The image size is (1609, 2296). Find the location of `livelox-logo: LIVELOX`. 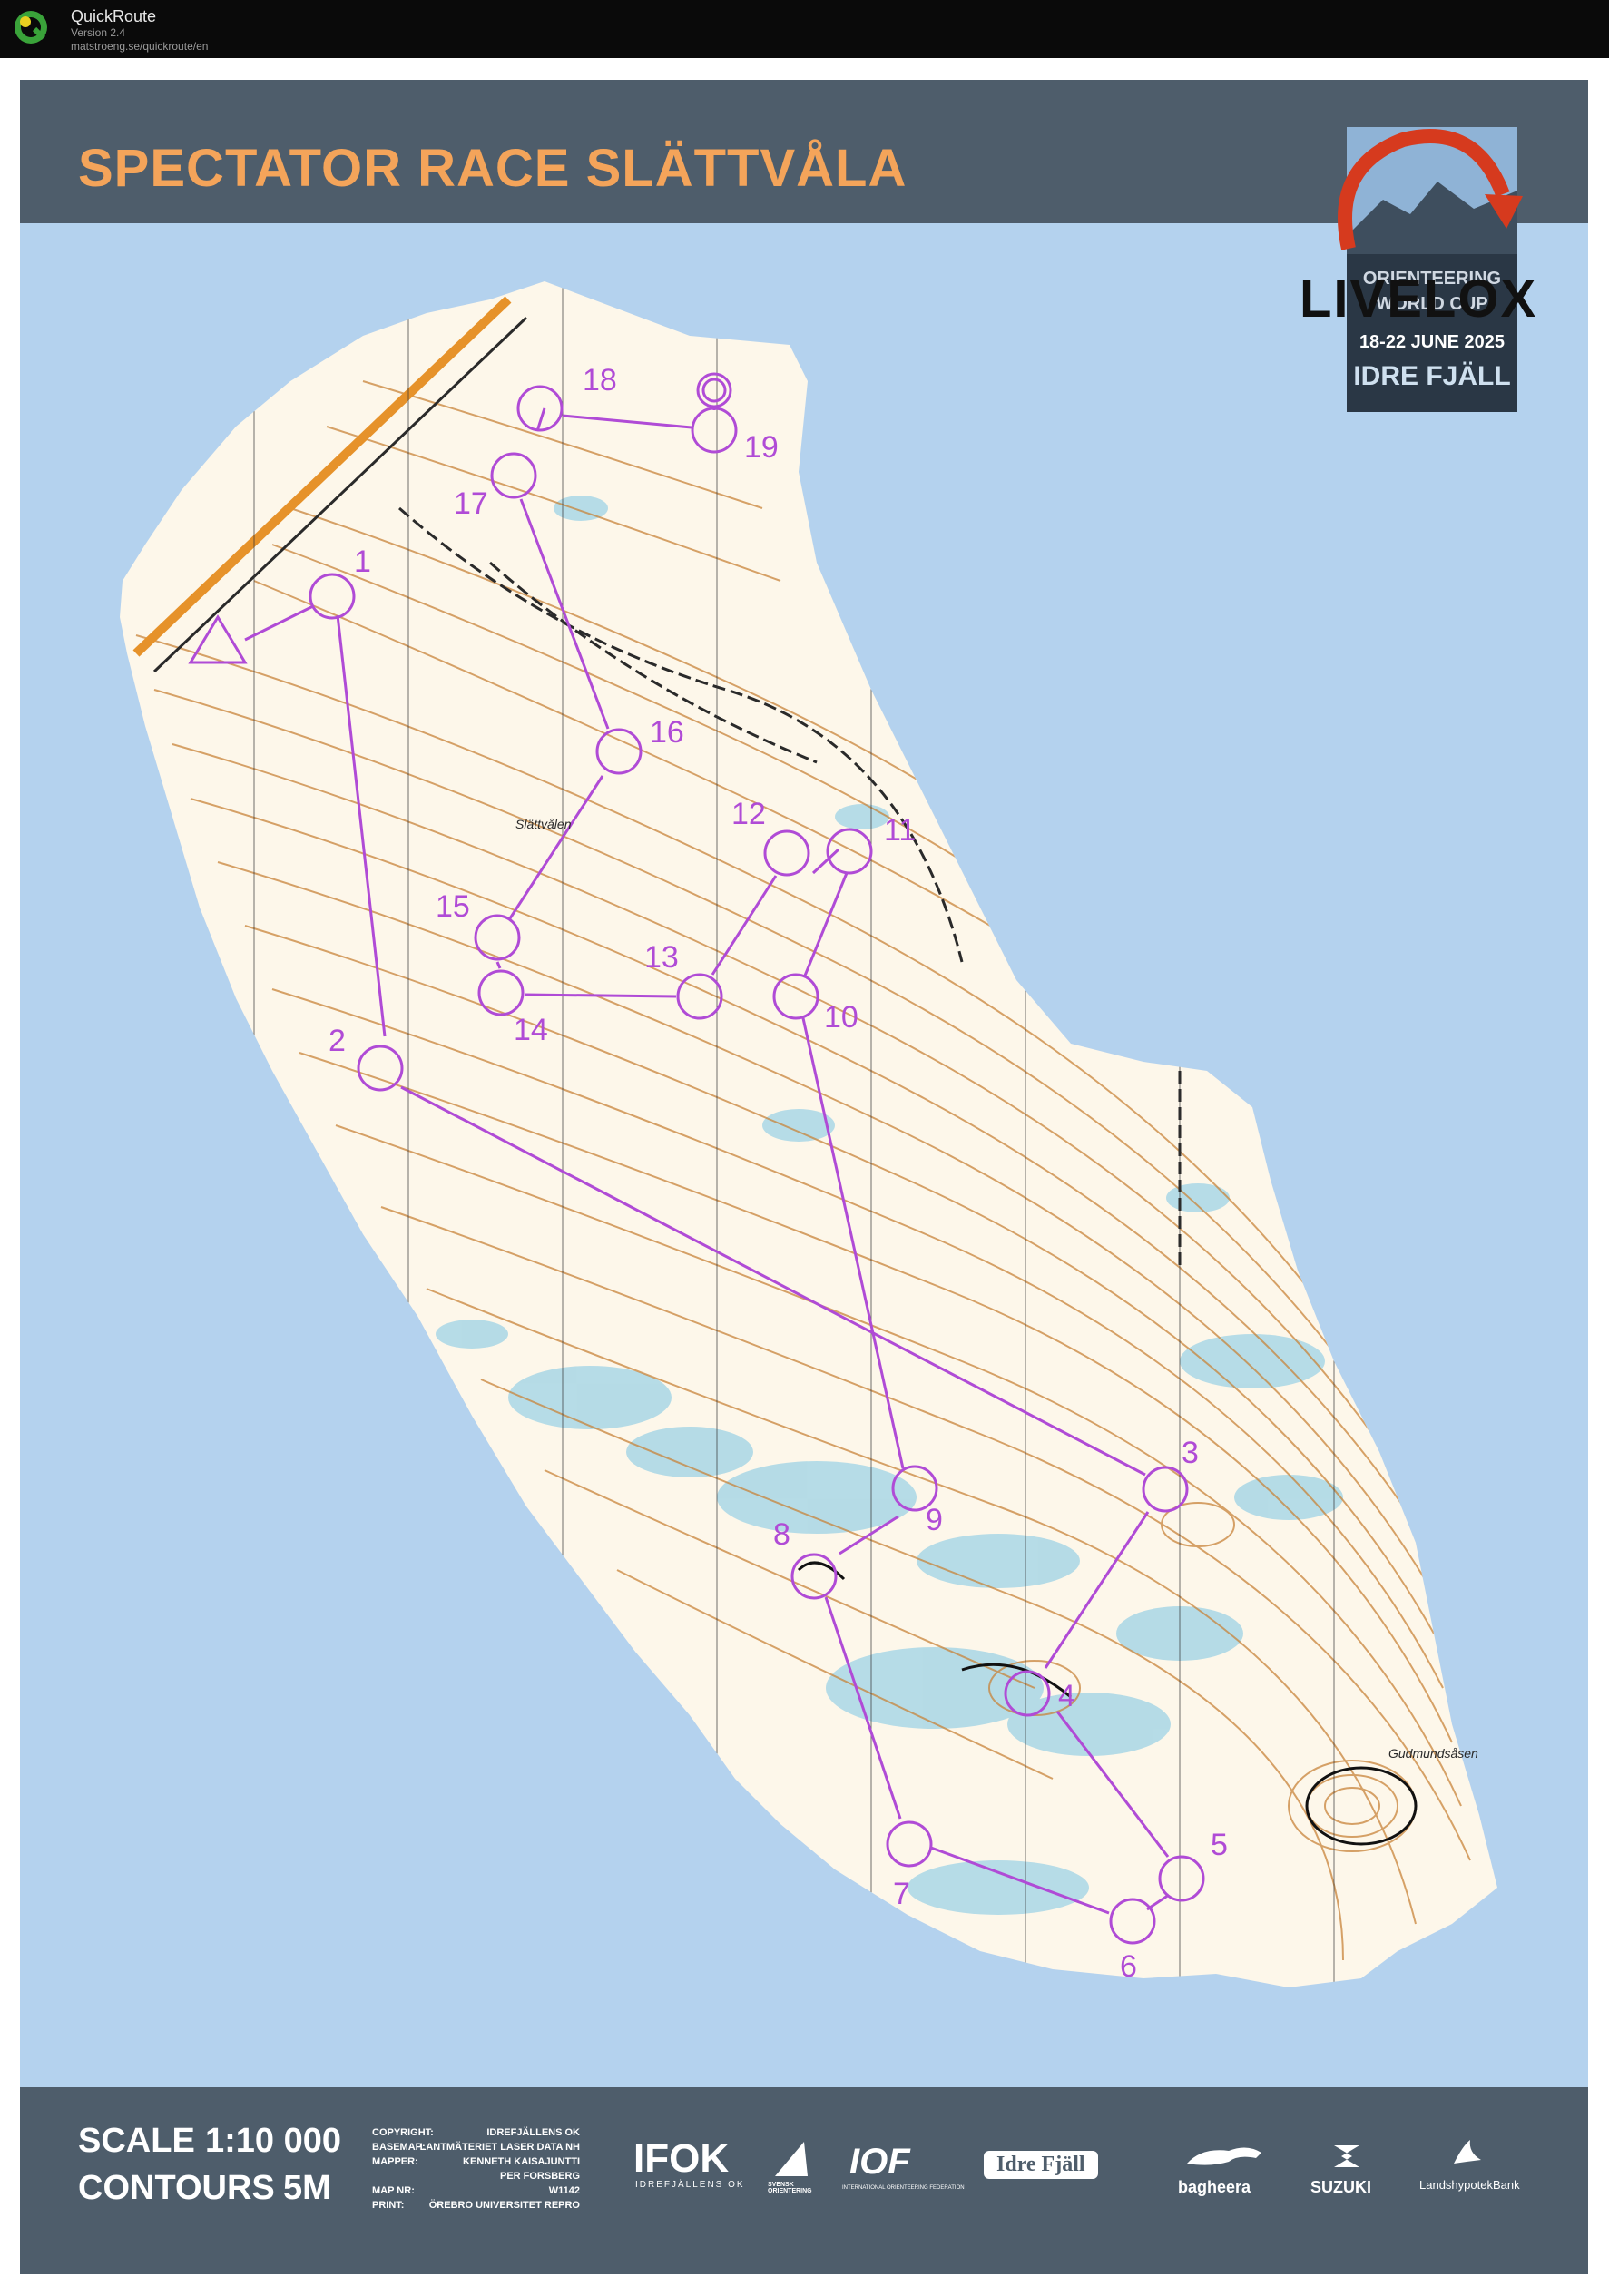

livelox-logo: LIVELOX is located at coordinates (1419, 299).